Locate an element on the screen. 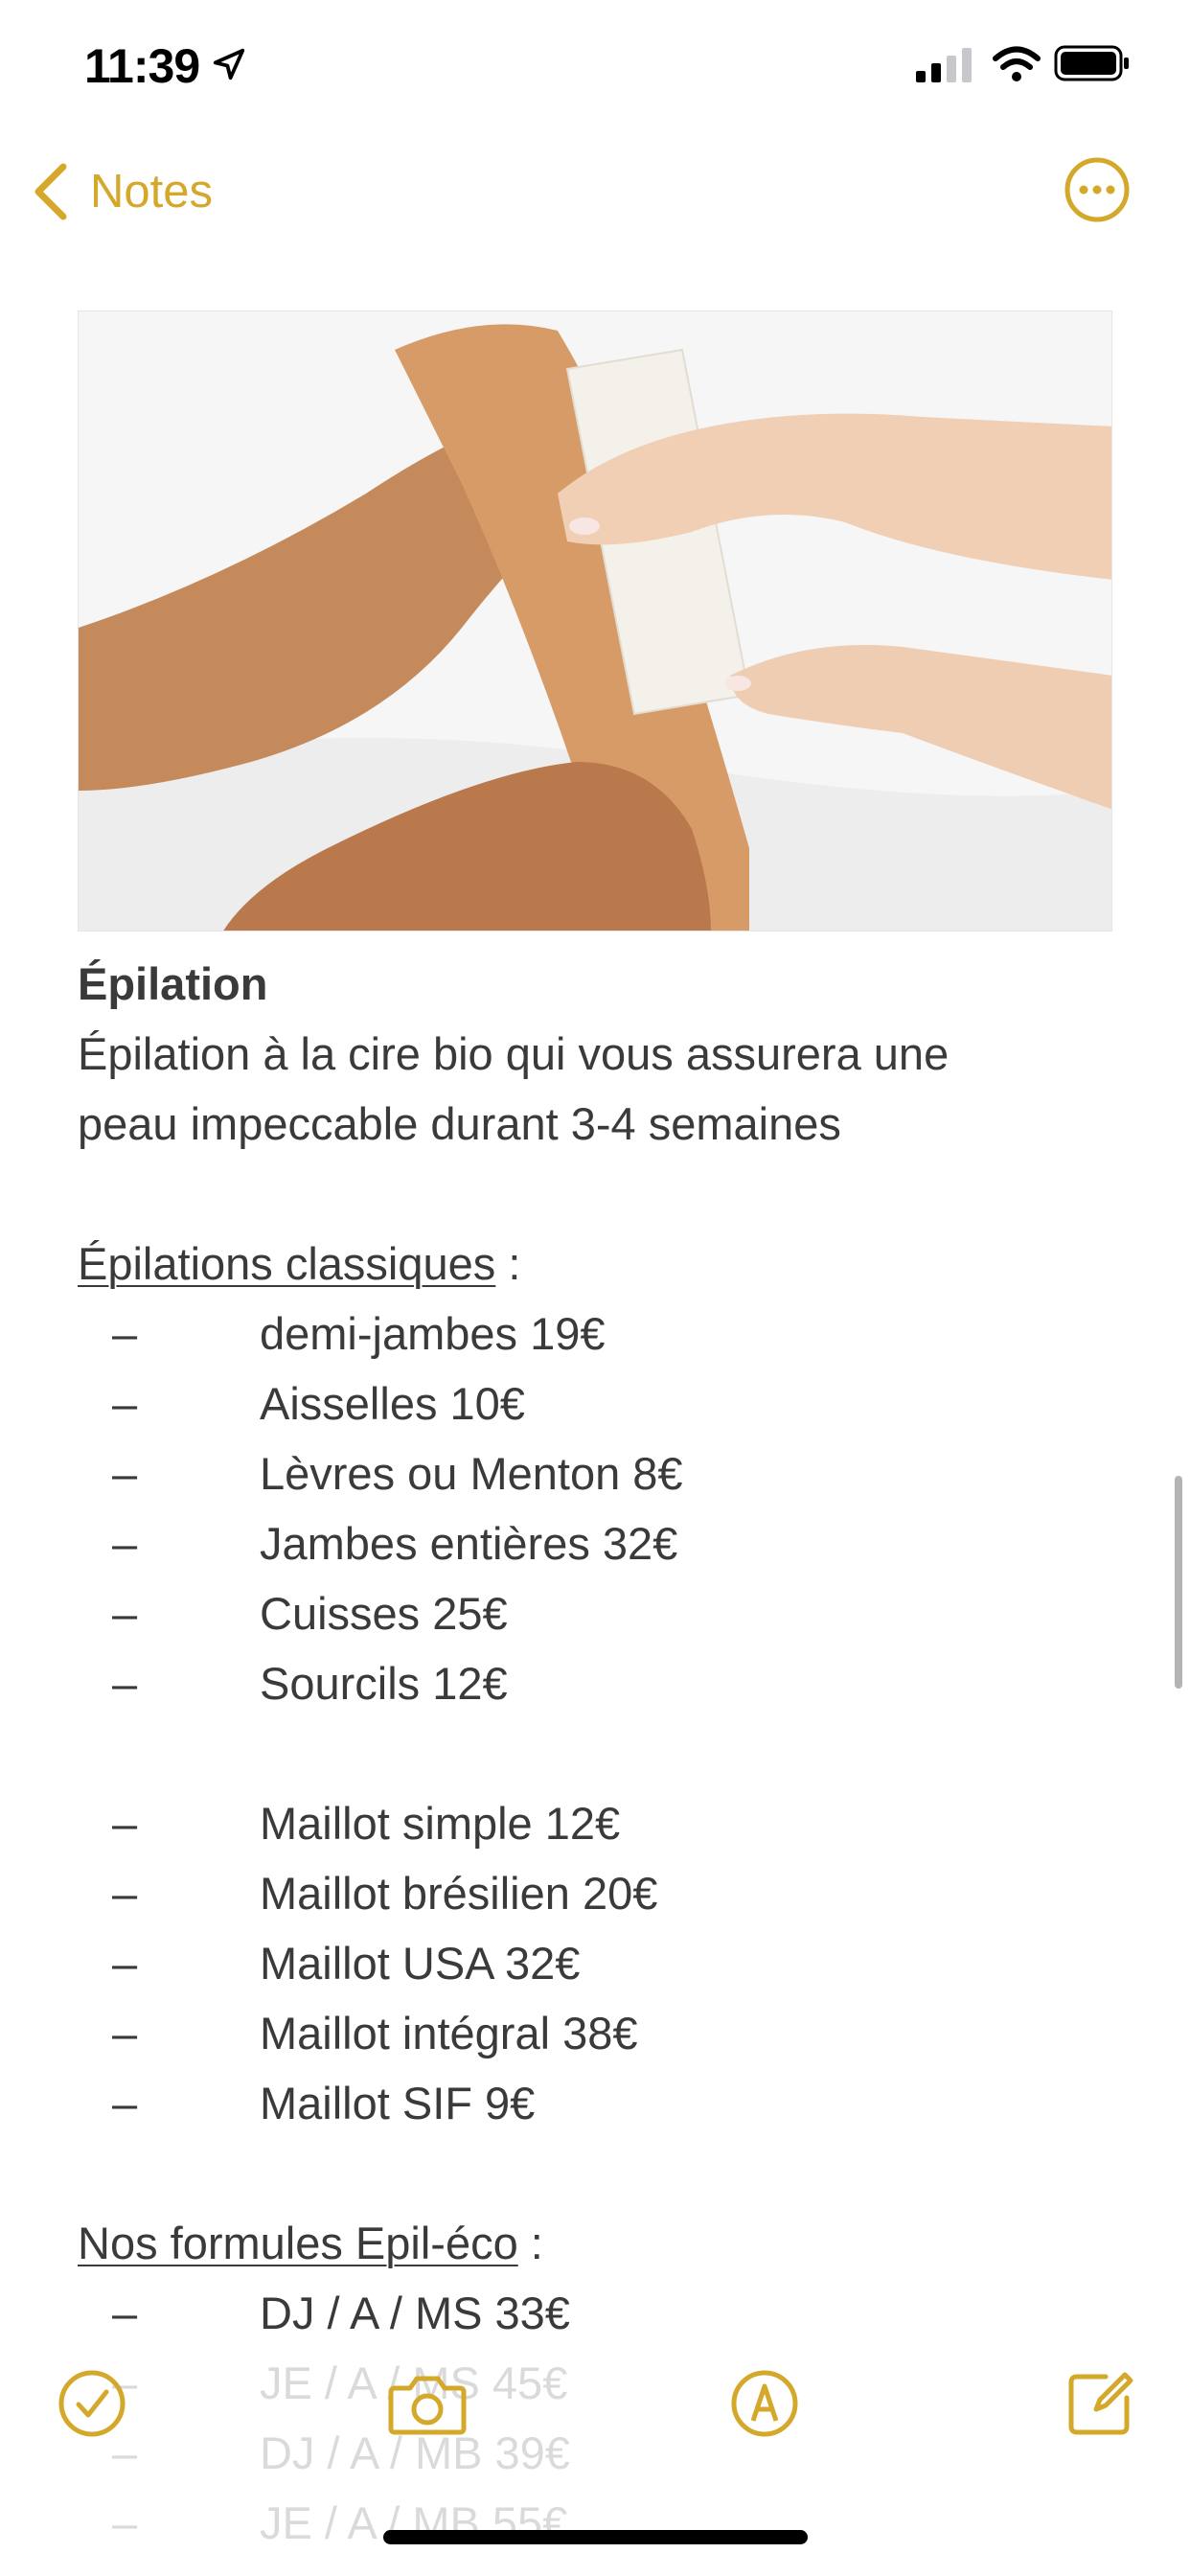  section-heading-formules-text: Nos formules Epil-éco is located at coordinates (298, 2243).